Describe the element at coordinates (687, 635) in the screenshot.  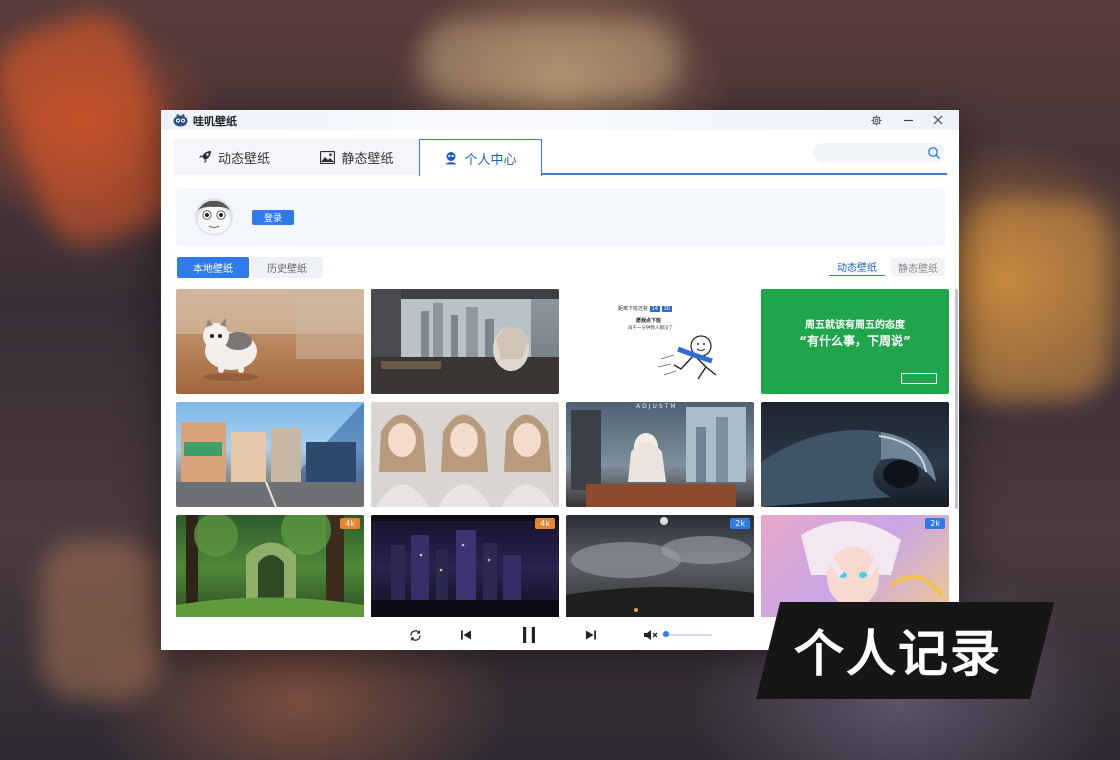
I see `volume-slider` at that location.